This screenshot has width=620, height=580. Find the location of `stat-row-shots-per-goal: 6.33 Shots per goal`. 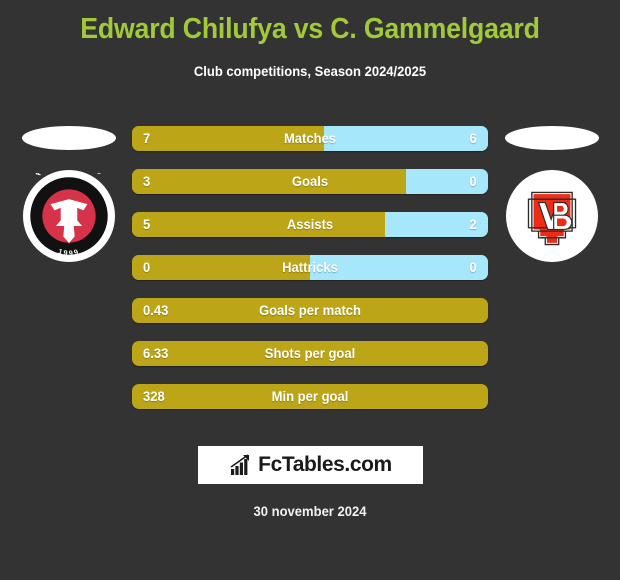

stat-row-shots-per-goal: 6.33 Shots per goal is located at coordinates (310, 353).